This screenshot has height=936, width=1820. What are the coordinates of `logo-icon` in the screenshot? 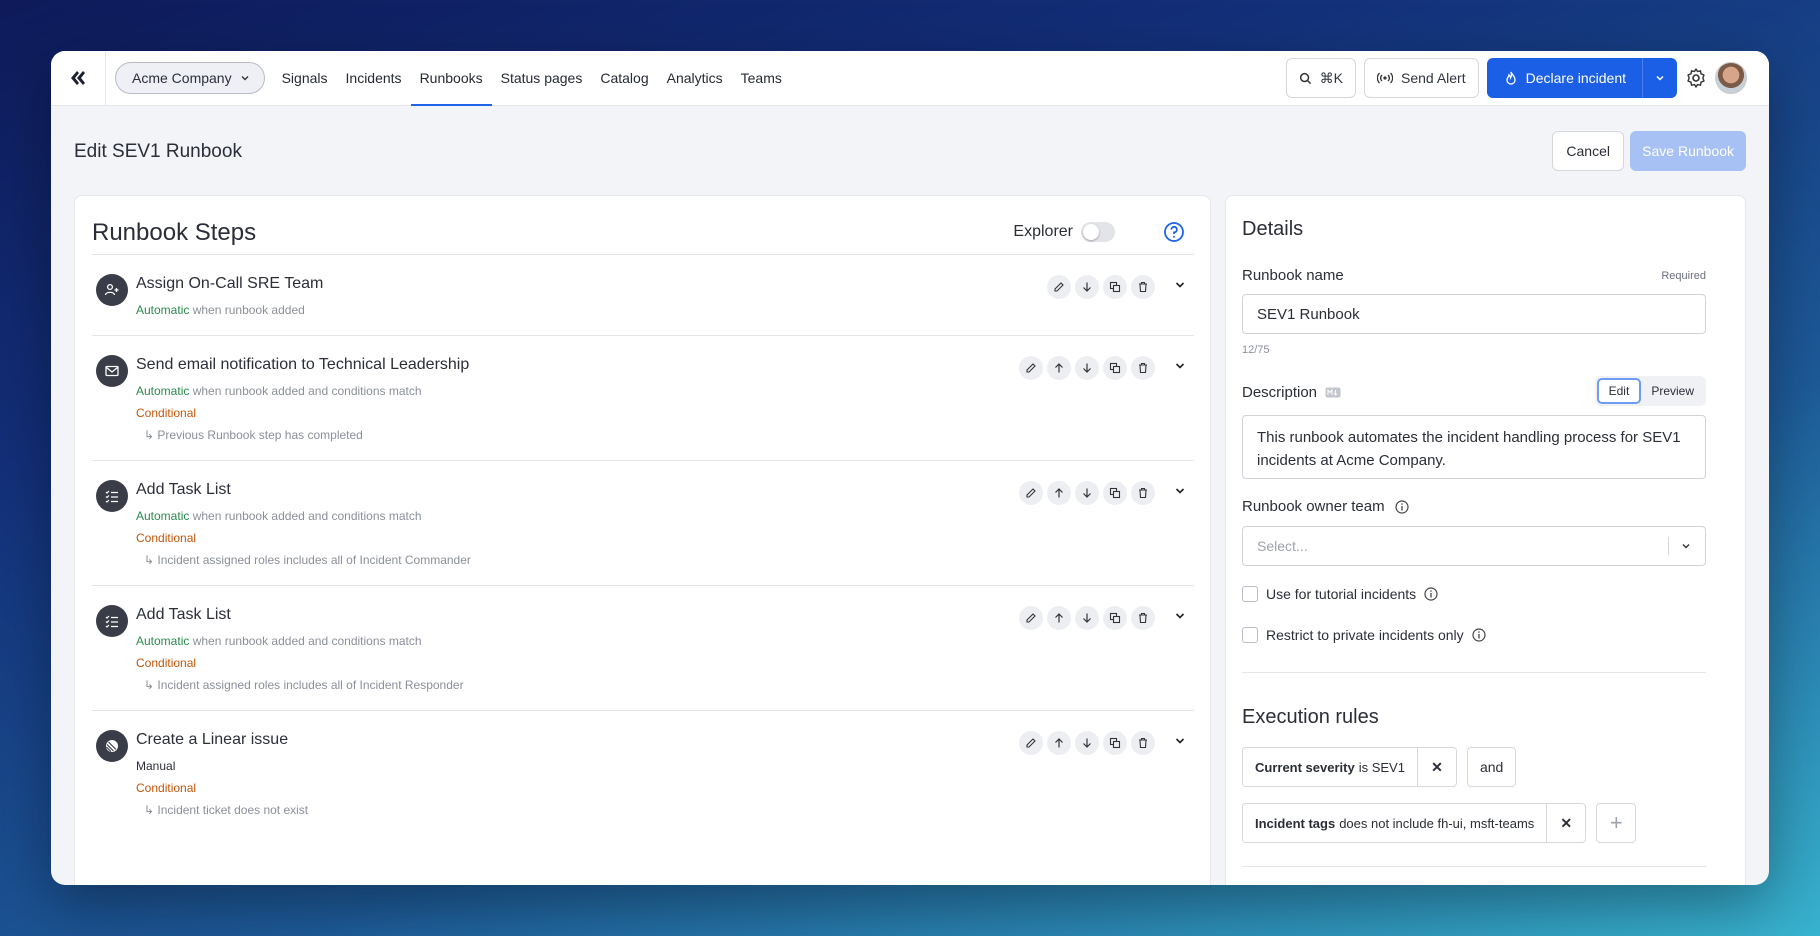 It's located at (78, 78).